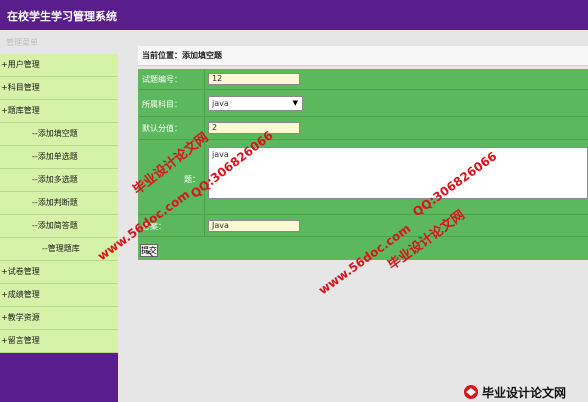 Image resolution: width=588 pixels, height=402 pixels. I want to click on sidebar-item-add-short-answer: --添加简答题, so click(59, 226).